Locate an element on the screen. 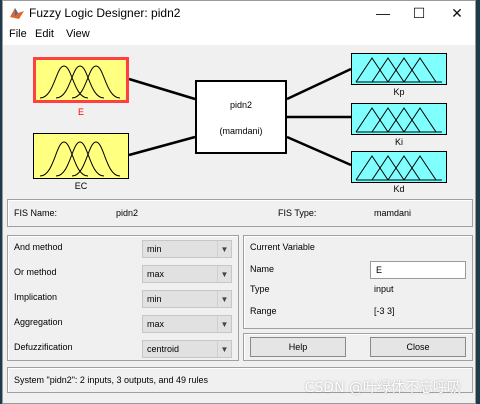 Image resolution: width=480 pixels, height=404 pixels. menu-view: View is located at coordinates (78, 34).